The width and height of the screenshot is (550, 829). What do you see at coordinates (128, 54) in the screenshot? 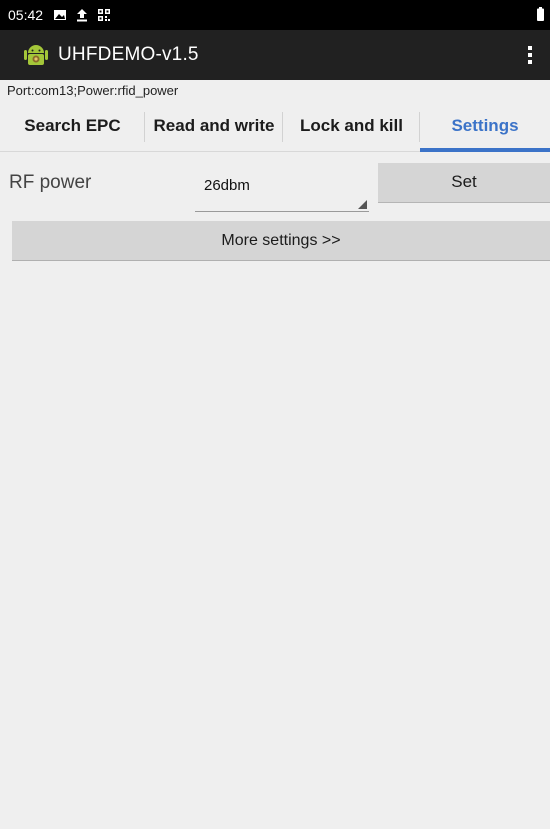
I see `app-title: UHFDEMO-v1.5` at bounding box center [128, 54].